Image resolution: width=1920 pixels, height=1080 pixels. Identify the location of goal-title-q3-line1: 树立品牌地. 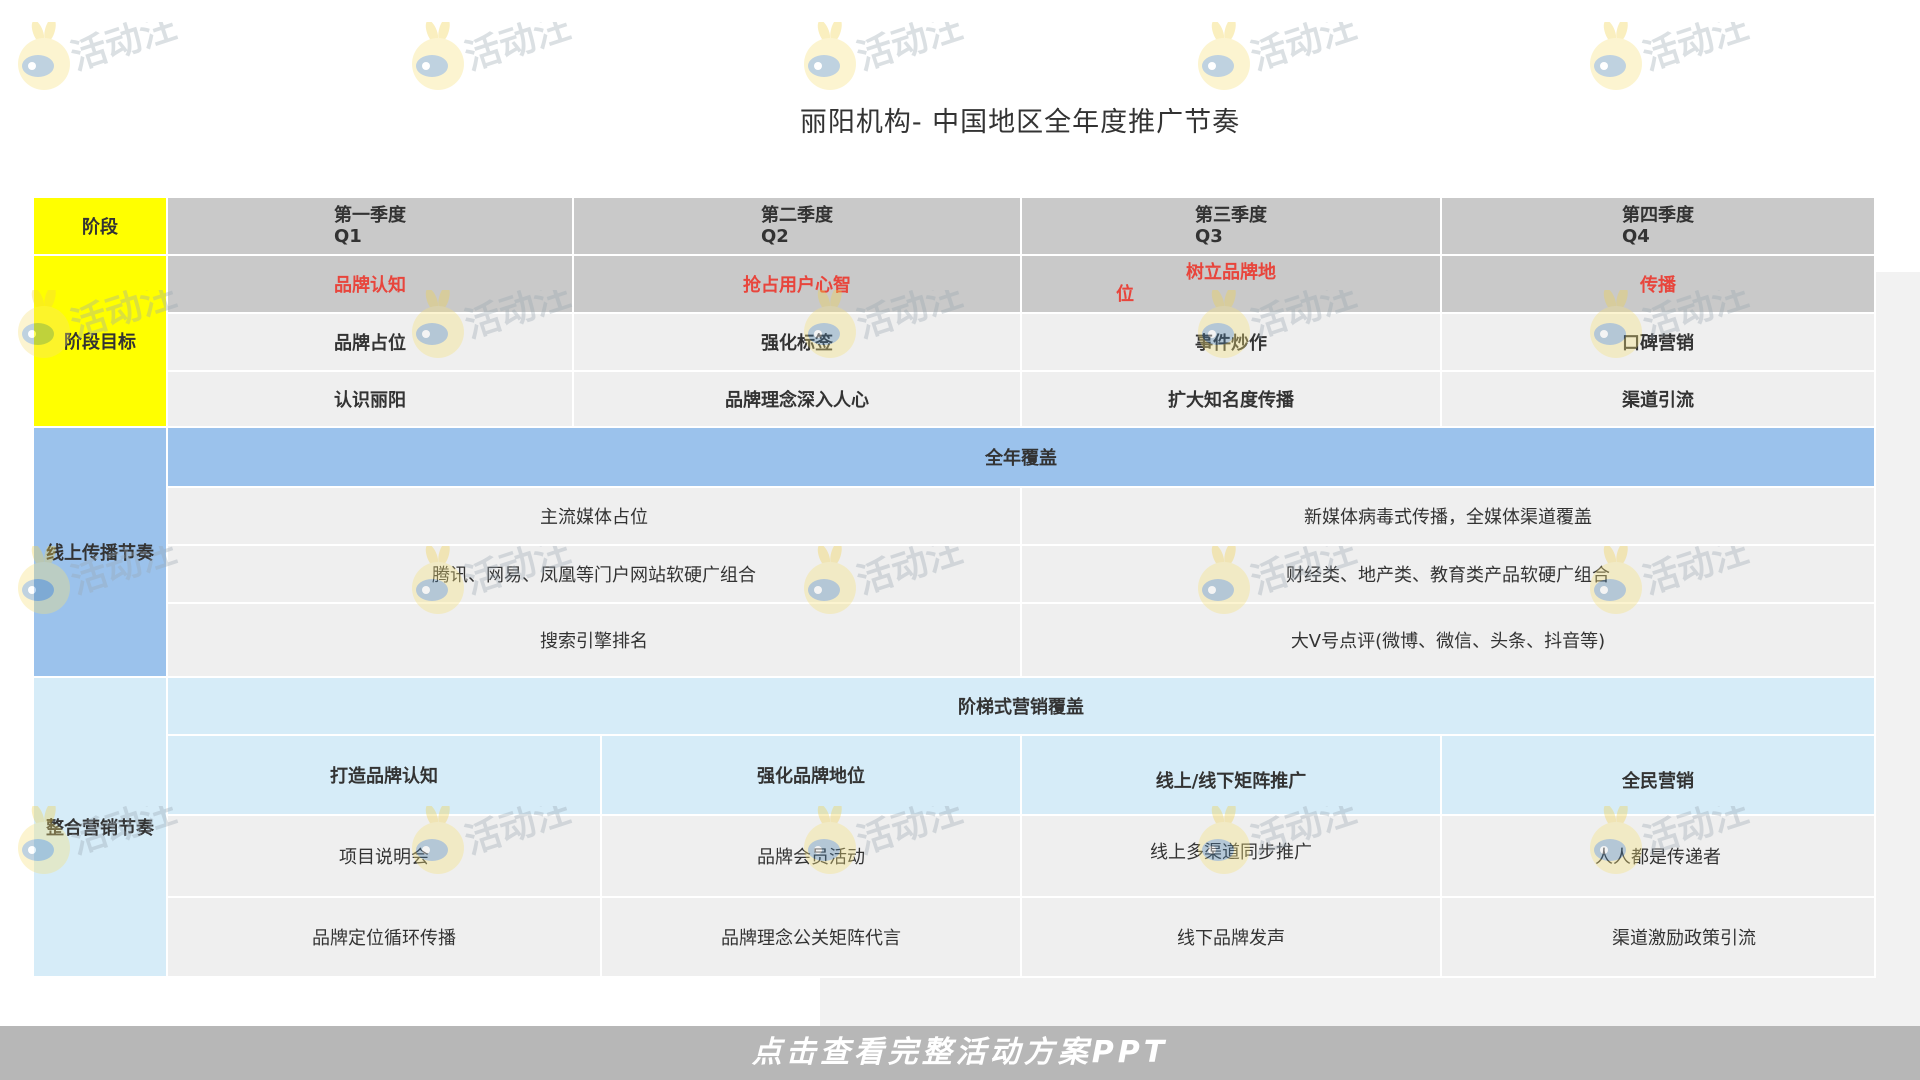
(1231, 272).